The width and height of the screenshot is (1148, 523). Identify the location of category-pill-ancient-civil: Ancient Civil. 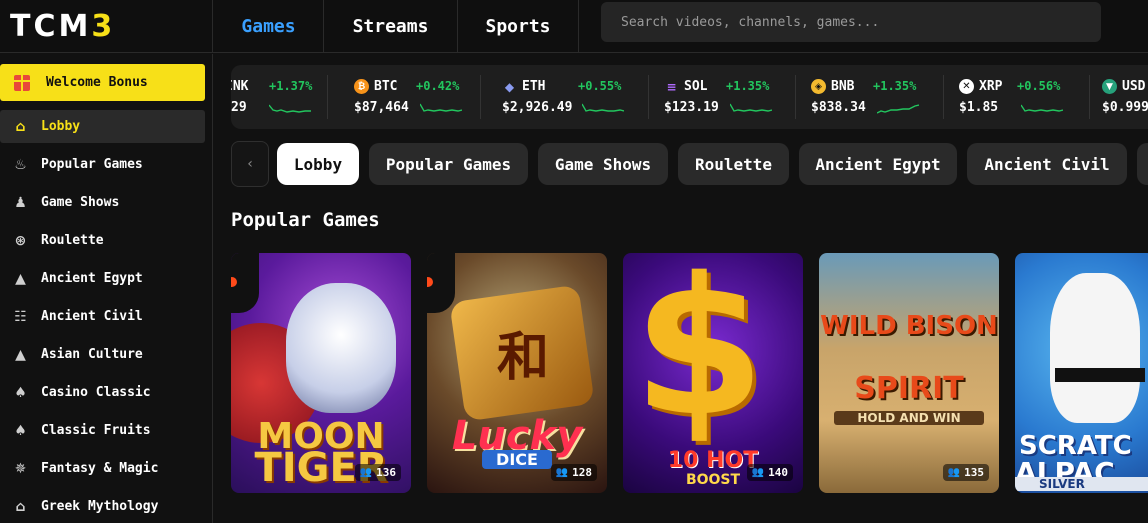
(1047, 164).